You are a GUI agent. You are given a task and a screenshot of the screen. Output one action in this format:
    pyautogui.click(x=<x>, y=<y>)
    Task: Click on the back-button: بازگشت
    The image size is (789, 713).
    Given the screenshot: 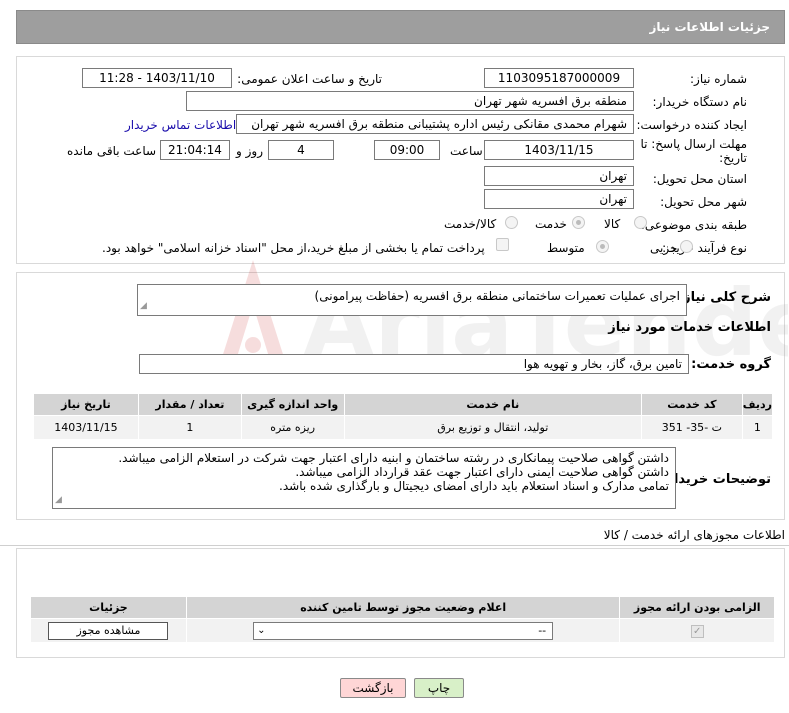 What is the action you would take?
    pyautogui.click(x=373, y=688)
    